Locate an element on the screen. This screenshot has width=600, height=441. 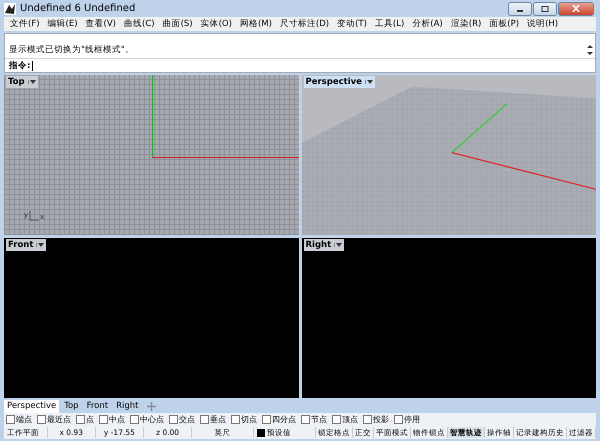
osnap-label: 投影 is located at coordinates (381, 419).